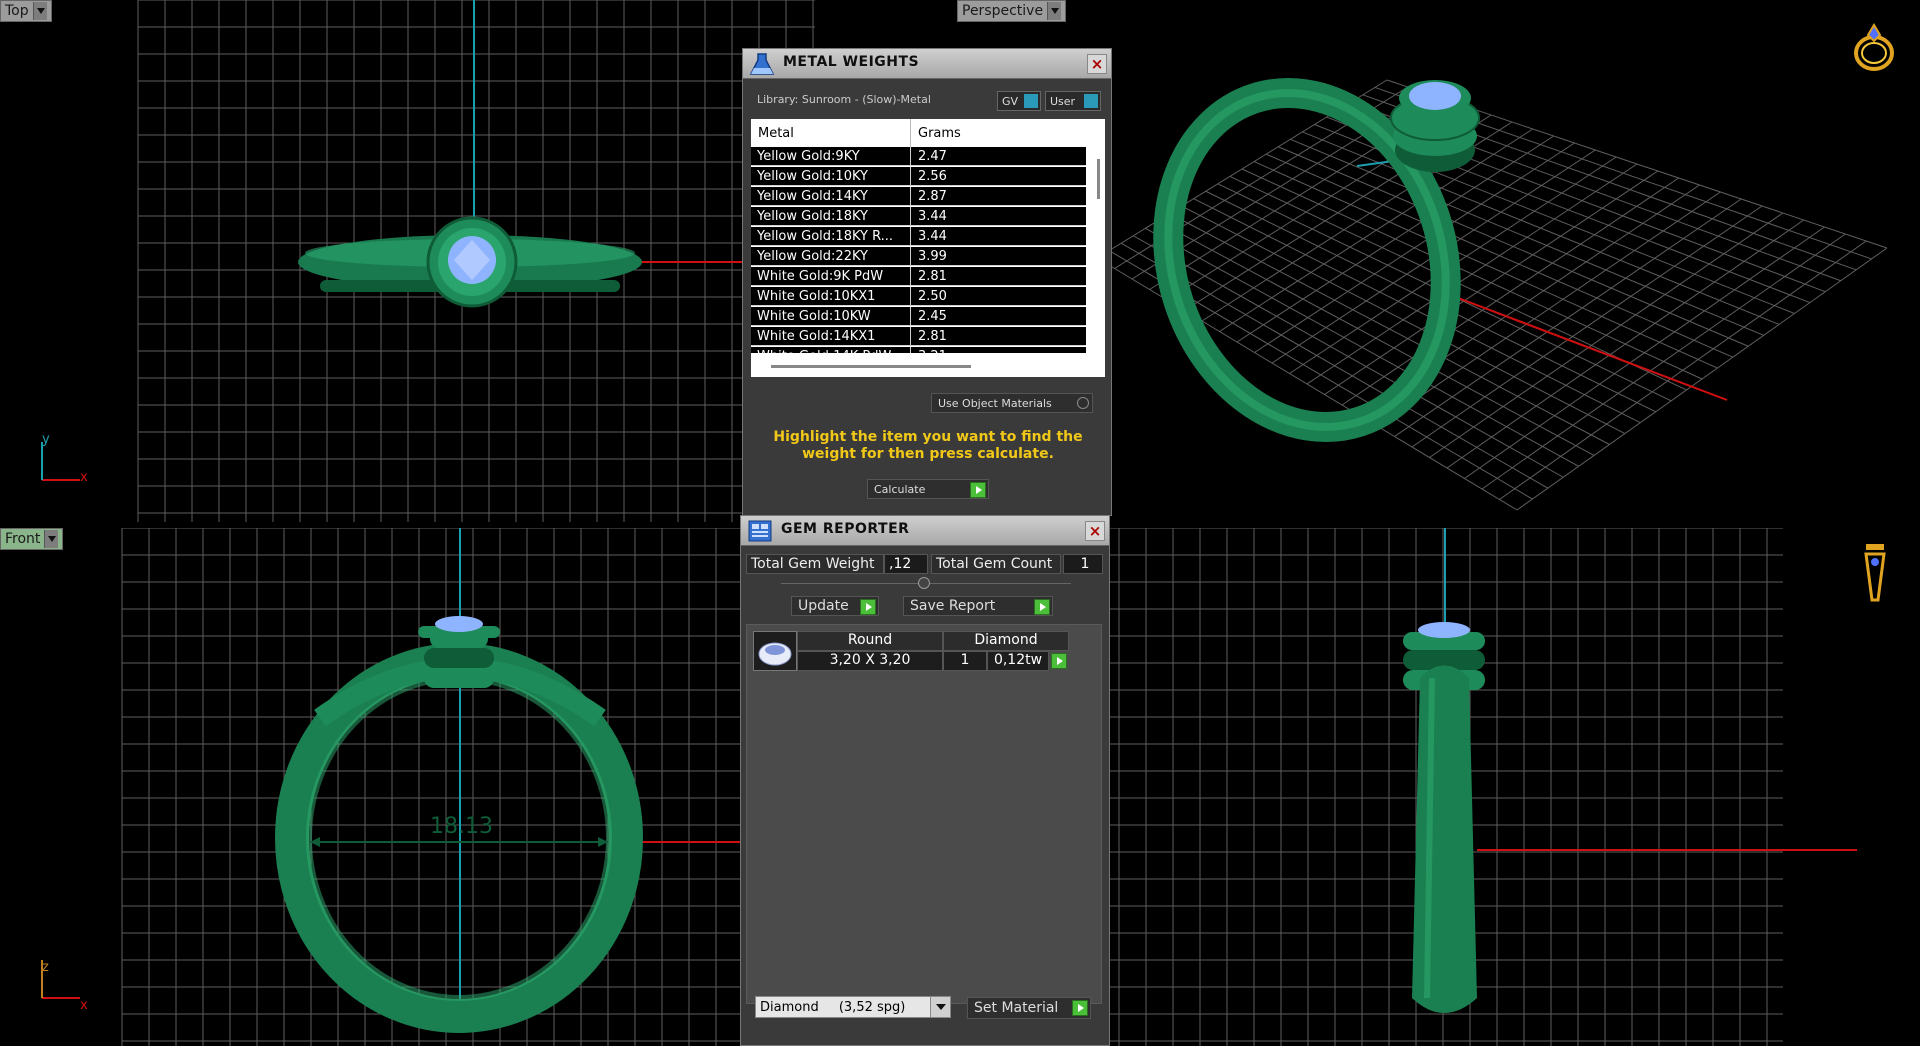  I want to click on metal-grams: 2.56, so click(932, 176).